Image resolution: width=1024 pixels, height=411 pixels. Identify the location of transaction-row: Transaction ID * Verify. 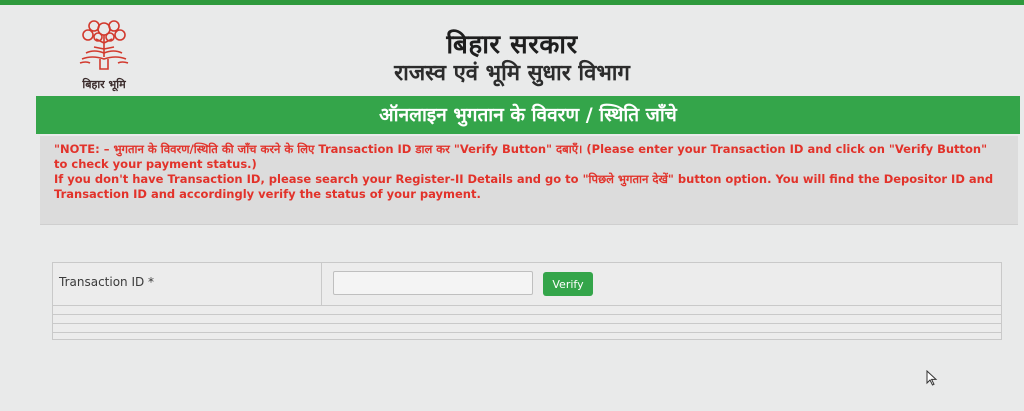
(527, 284).